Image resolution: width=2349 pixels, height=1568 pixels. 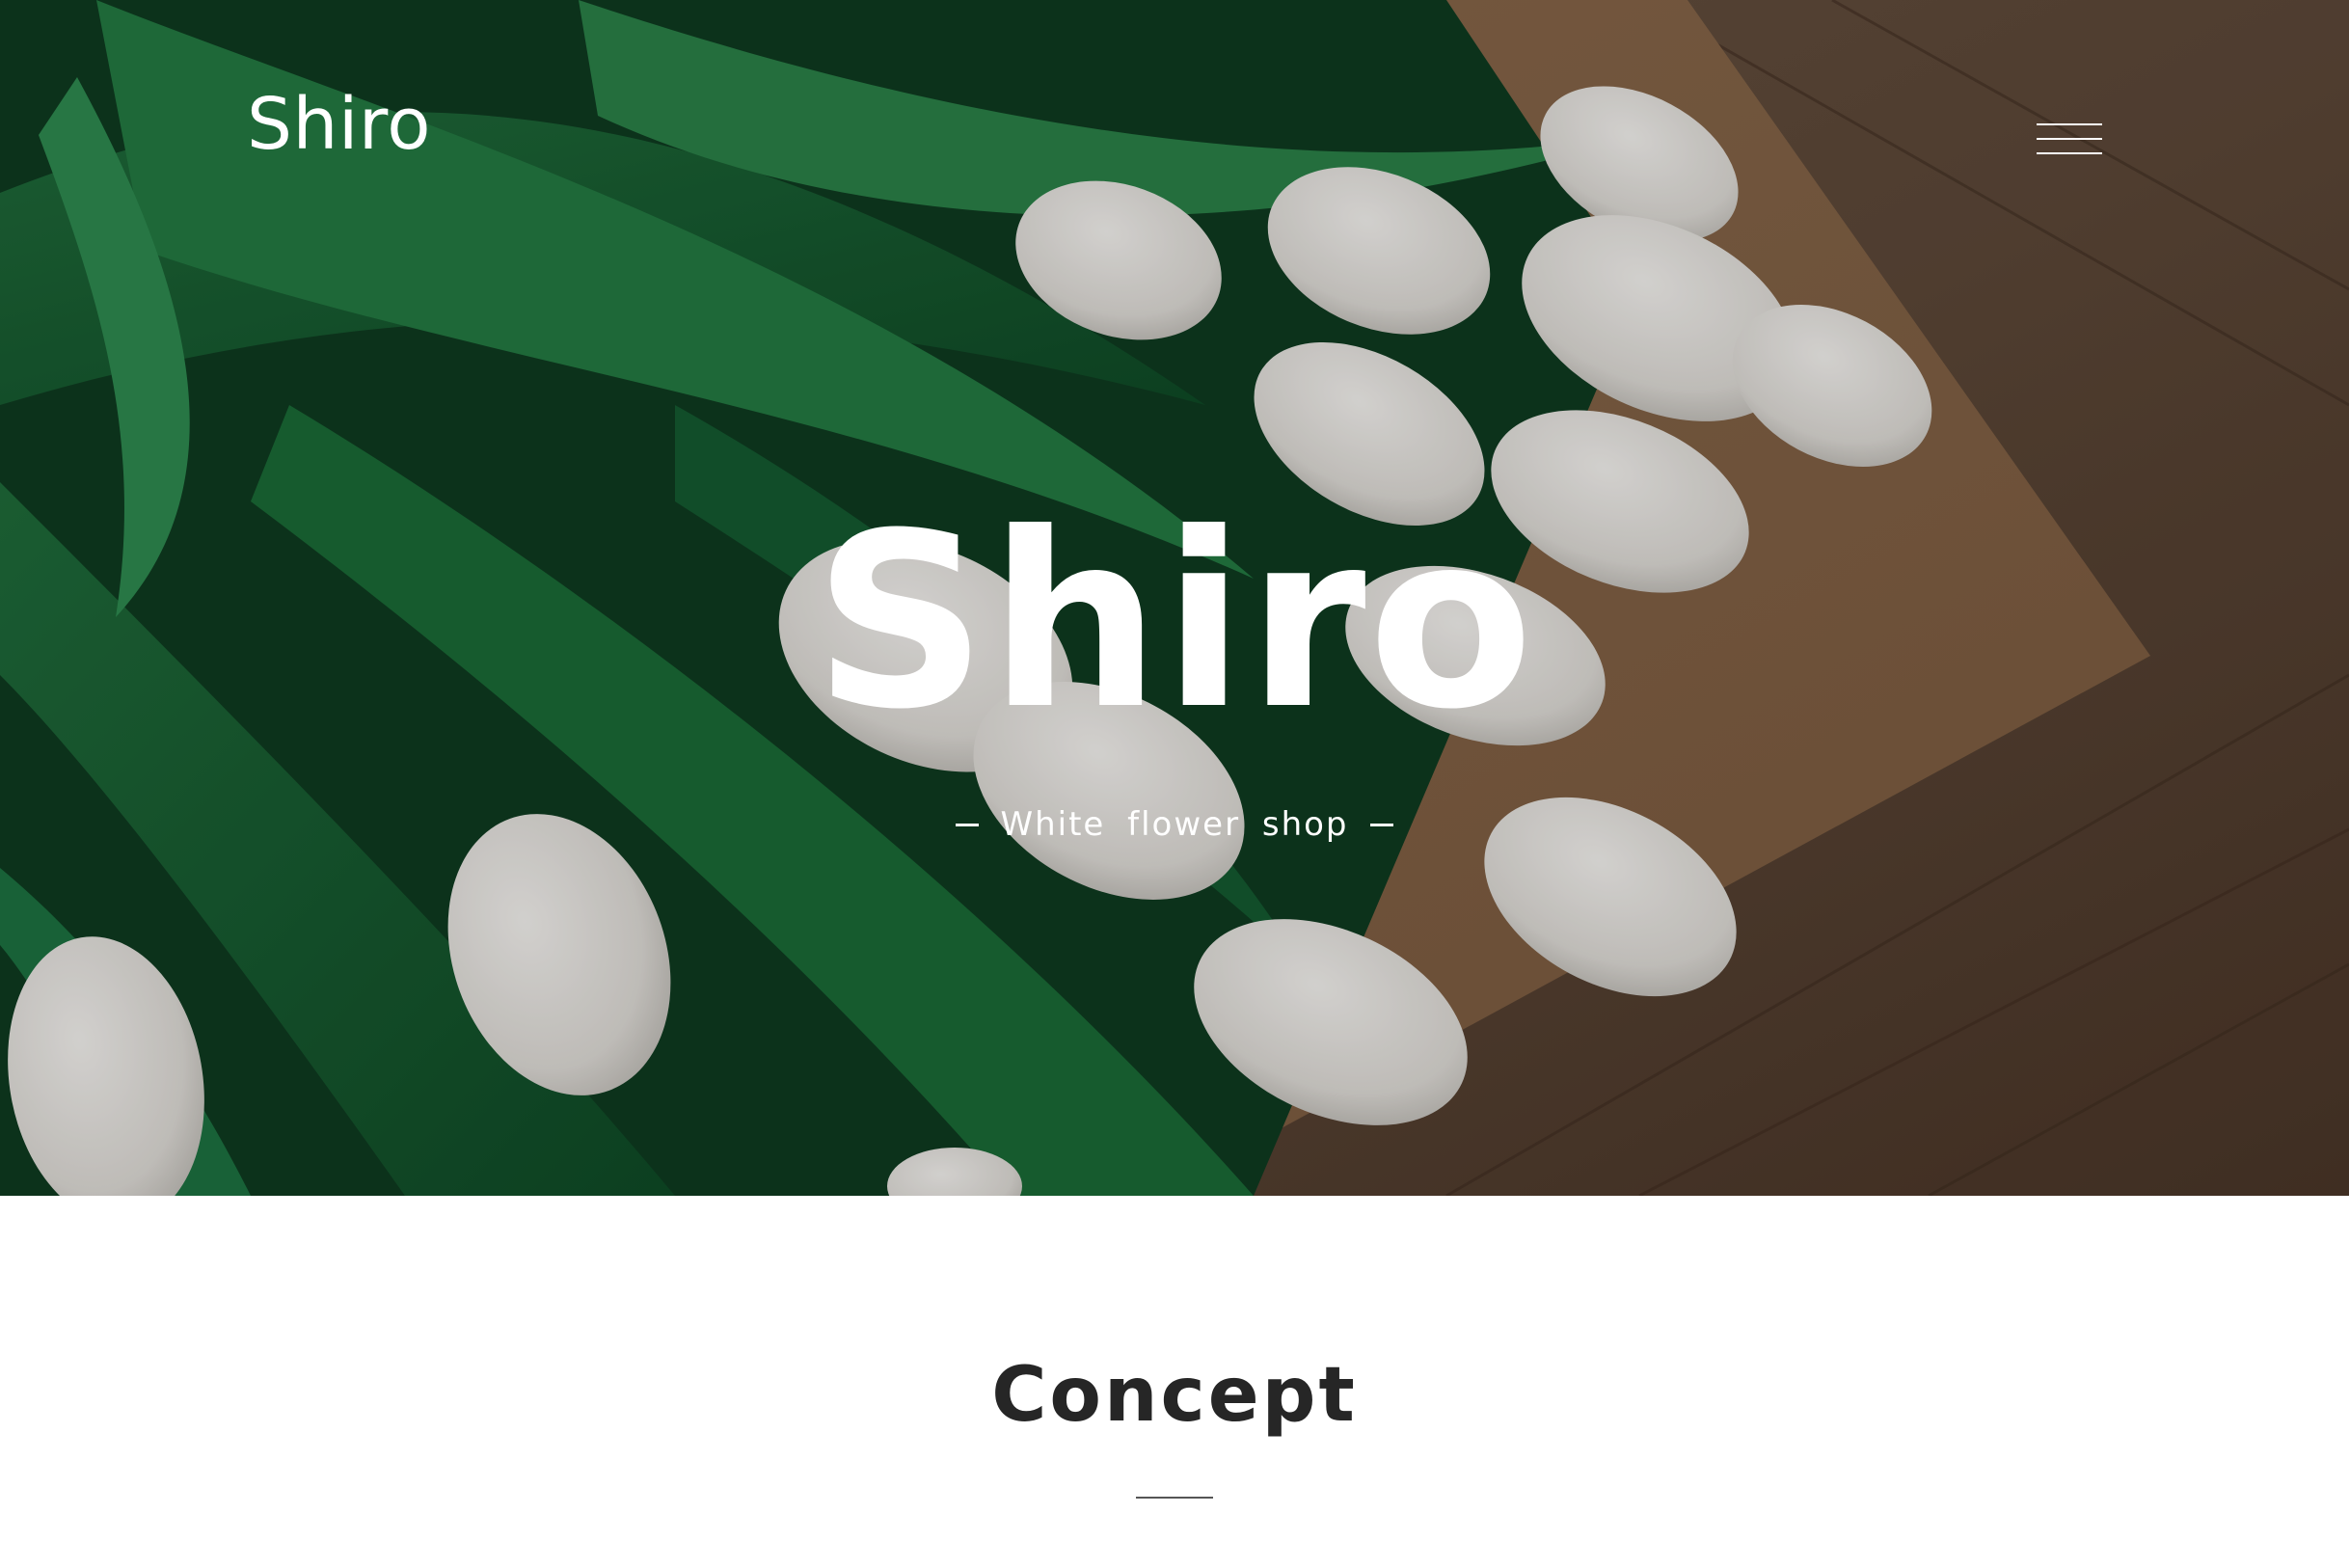 I want to click on subtitle-dash-right, so click(x=1381, y=824).